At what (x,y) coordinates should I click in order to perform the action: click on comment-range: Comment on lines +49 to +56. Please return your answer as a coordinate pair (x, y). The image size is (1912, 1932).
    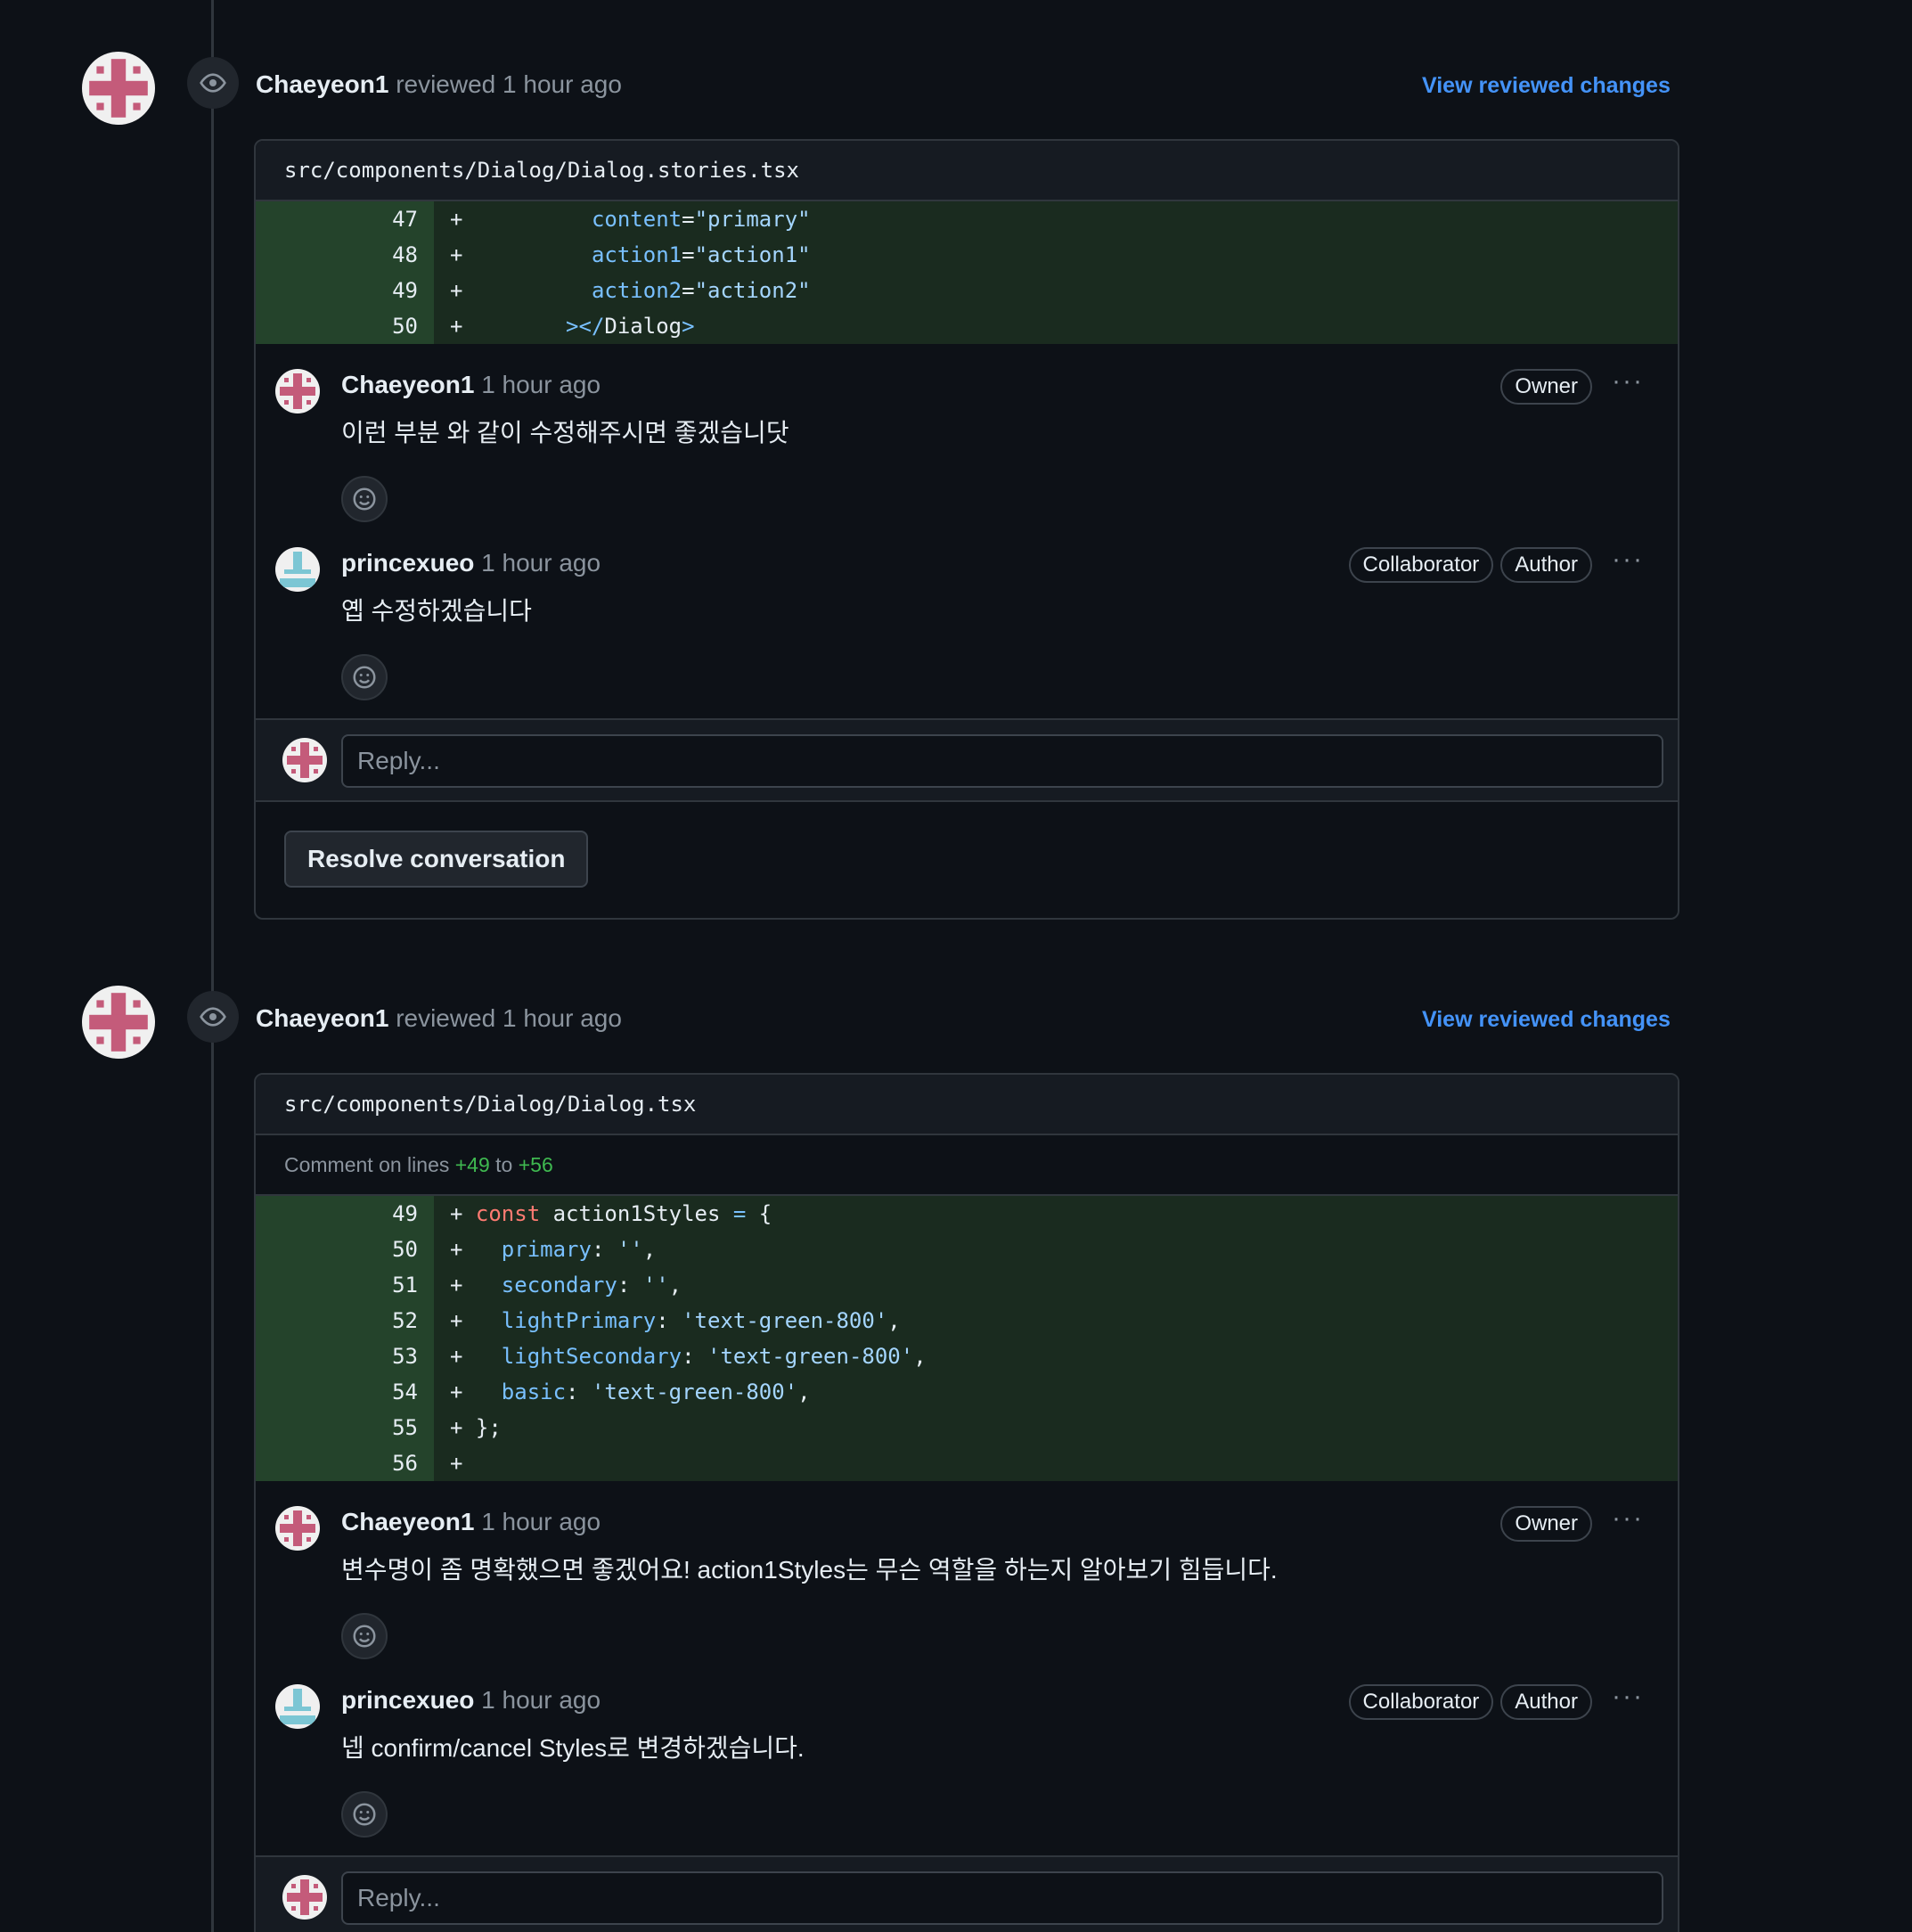
    Looking at the image, I should click on (967, 1165).